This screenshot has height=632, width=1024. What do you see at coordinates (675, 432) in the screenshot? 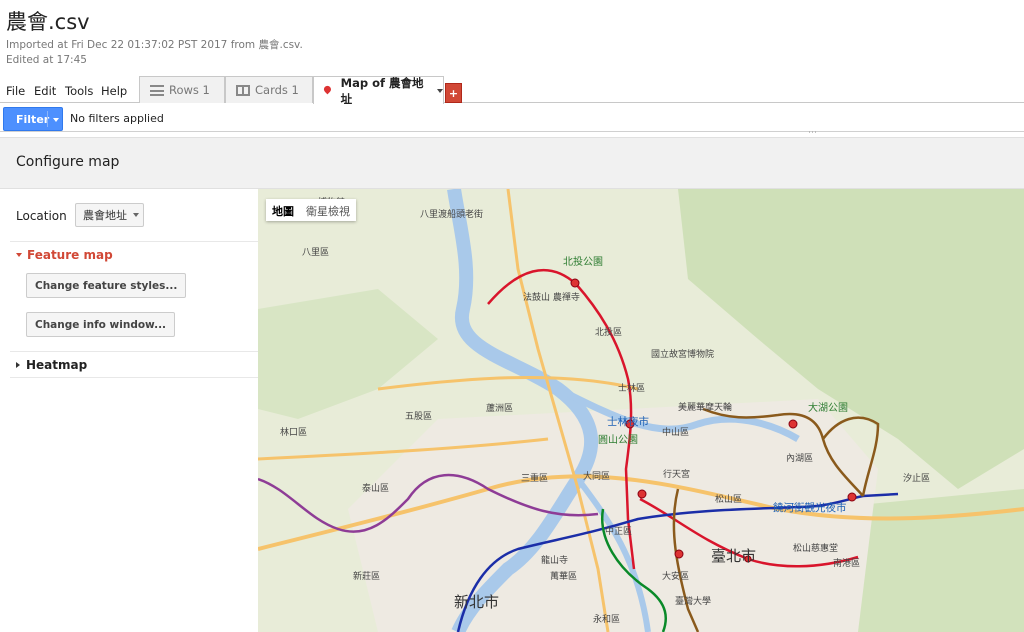
I see `map-label: 中山區` at bounding box center [675, 432].